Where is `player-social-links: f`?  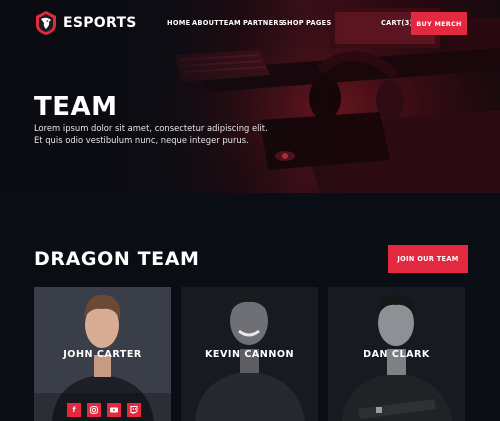 player-social-links: f is located at coordinates (104, 410).